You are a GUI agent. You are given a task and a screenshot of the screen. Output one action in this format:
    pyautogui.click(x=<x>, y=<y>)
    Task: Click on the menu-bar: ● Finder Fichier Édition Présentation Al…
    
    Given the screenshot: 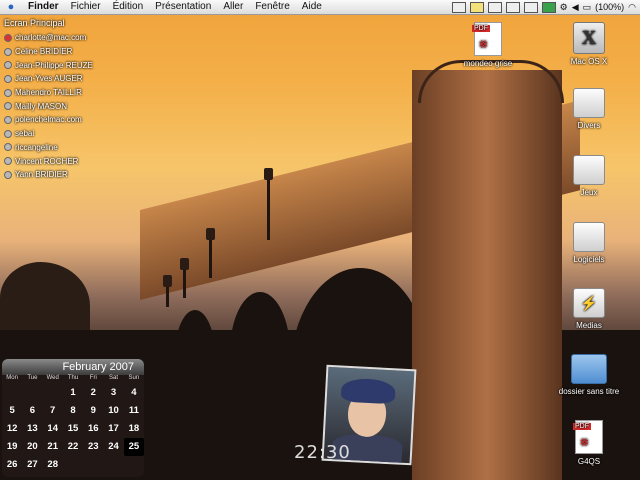 What is the action you would take?
    pyautogui.click(x=320, y=7)
    